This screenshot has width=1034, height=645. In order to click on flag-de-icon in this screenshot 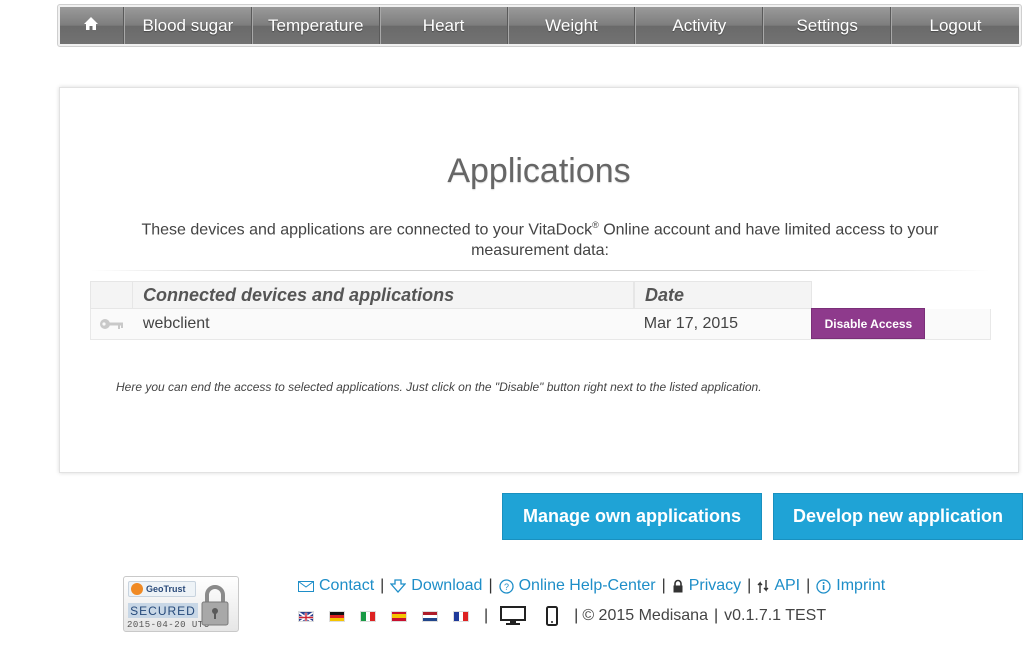, I will do `click(337, 616)`.